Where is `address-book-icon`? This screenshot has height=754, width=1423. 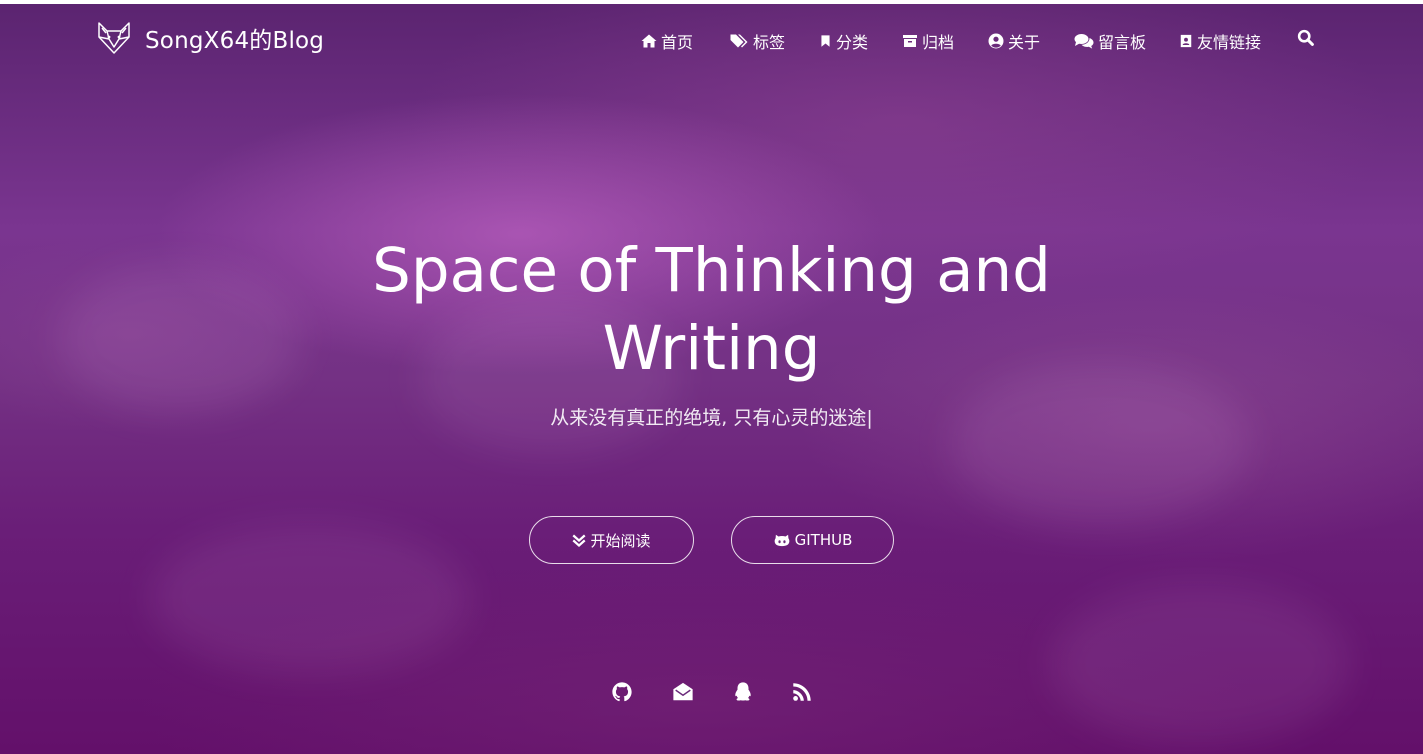 address-book-icon is located at coordinates (1186, 41).